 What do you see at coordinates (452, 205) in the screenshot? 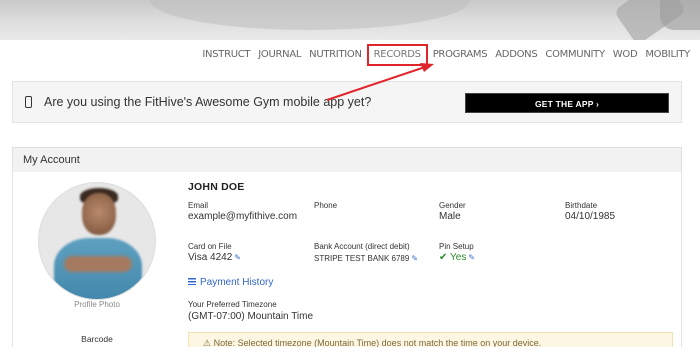
I see `gender-label: Gender` at bounding box center [452, 205].